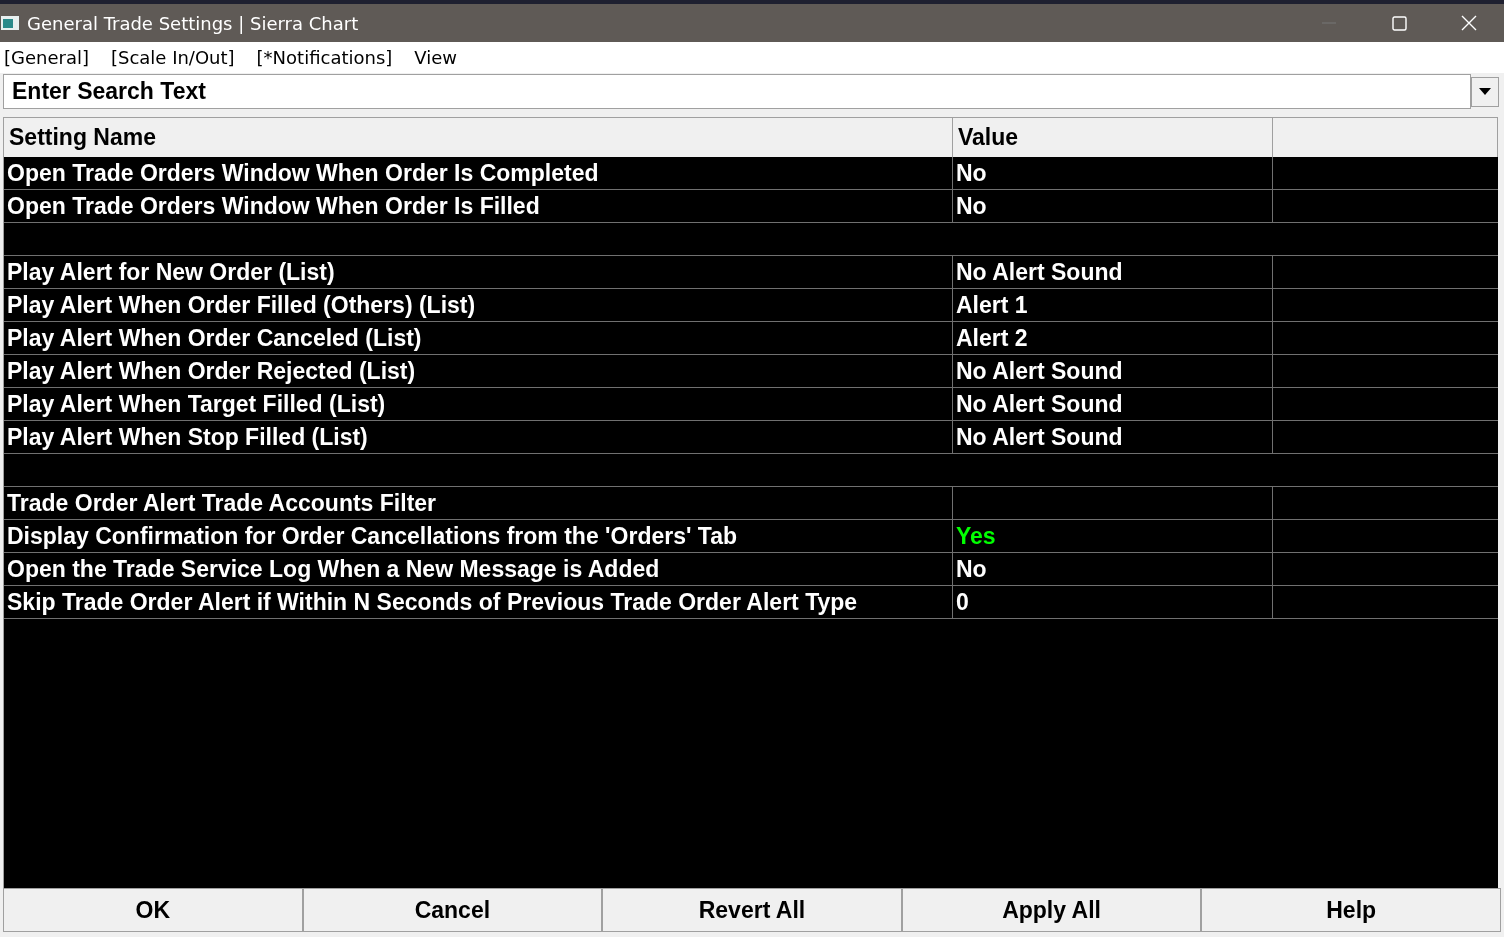 This screenshot has height=937, width=1504. I want to click on setting-name: Open the Trade Service Log When a New Message is Added, so click(333, 569).